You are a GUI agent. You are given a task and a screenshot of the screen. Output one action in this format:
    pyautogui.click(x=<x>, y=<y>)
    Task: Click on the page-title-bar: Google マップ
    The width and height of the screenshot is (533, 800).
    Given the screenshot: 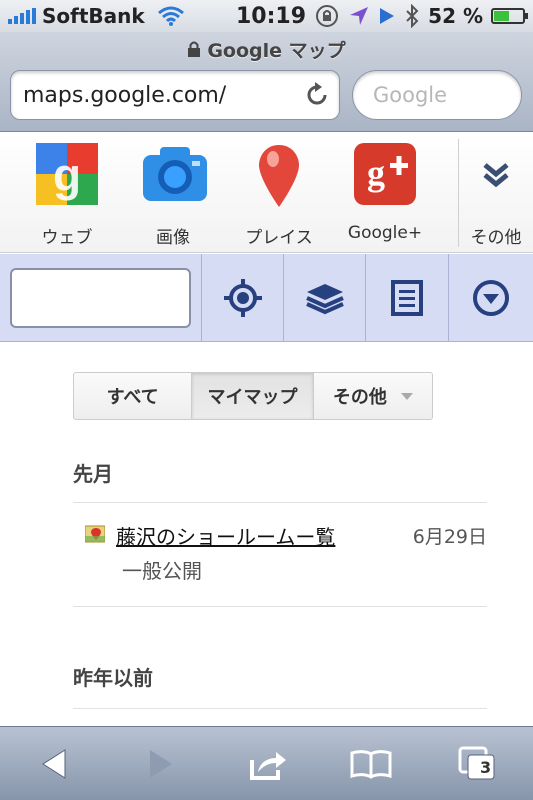 What is the action you would take?
    pyautogui.click(x=266, y=49)
    